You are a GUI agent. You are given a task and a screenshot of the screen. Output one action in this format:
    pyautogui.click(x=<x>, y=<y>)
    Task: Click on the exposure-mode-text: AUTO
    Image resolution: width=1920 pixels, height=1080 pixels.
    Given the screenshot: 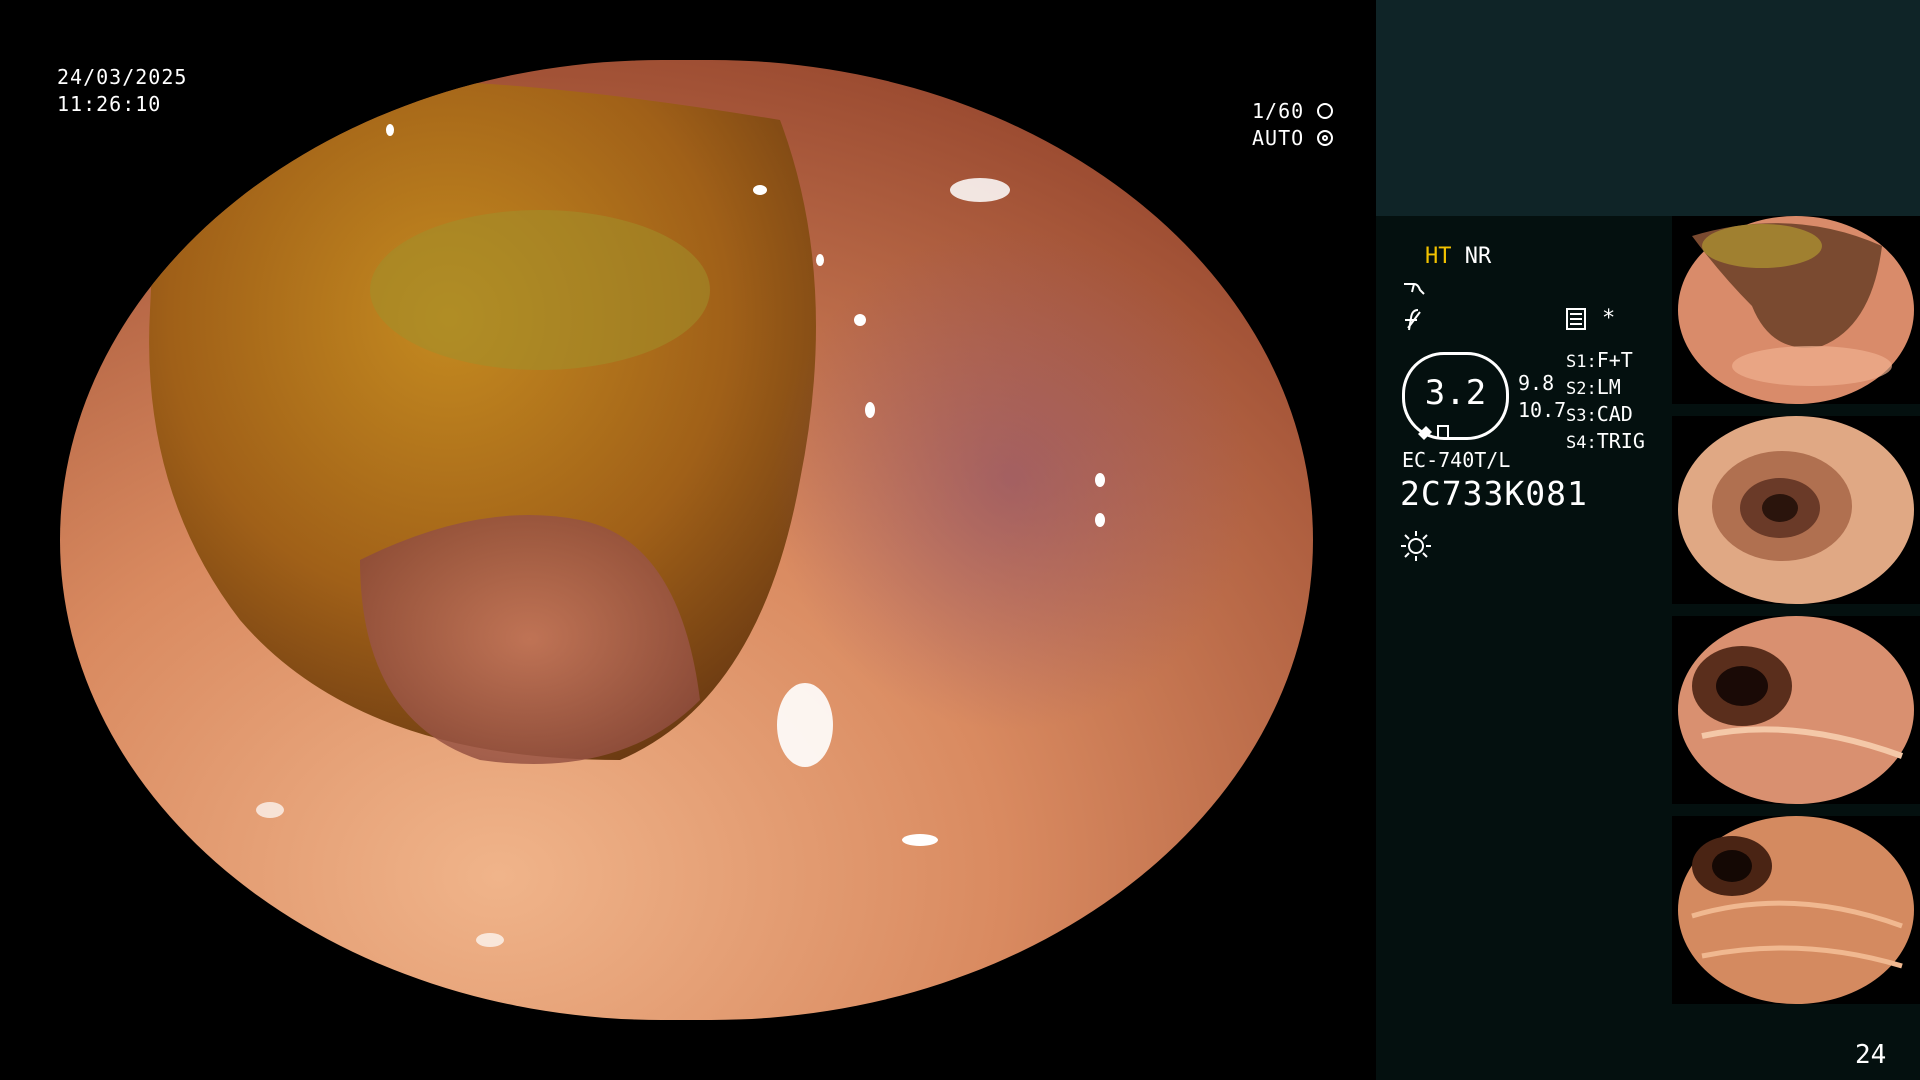 What is the action you would take?
    pyautogui.click(x=1278, y=138)
    